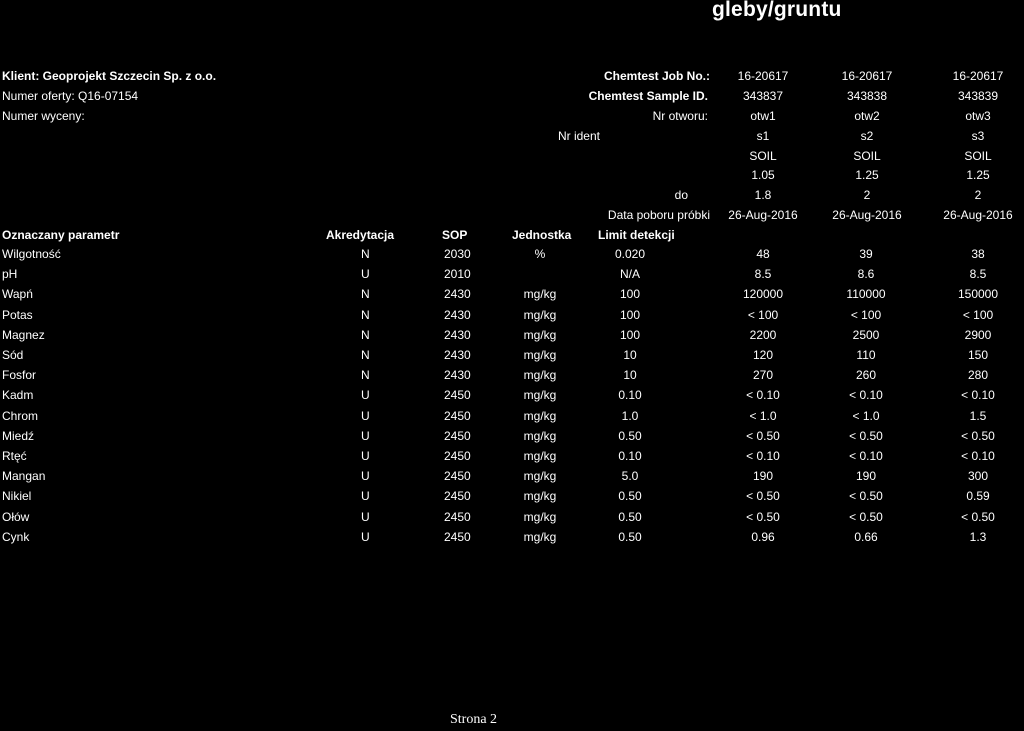 The image size is (1024, 731). I want to click on col-lod: Limit detekcji, so click(636, 235).